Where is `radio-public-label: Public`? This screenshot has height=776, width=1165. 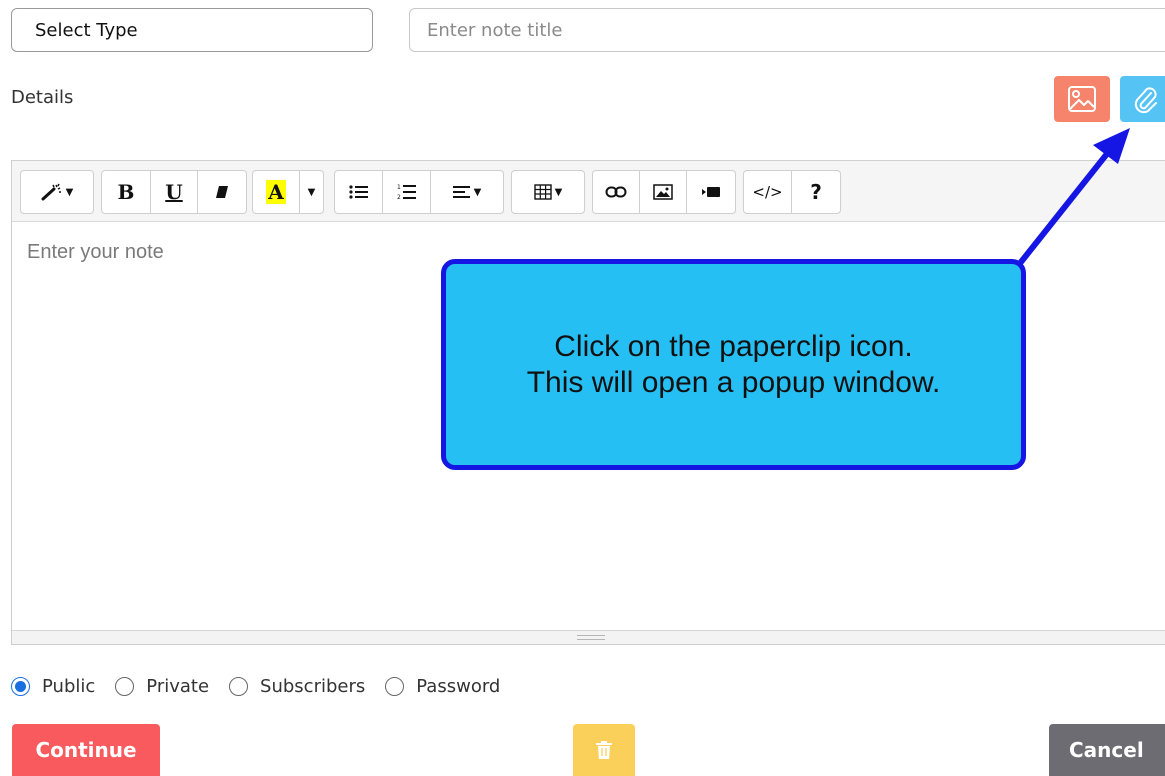
radio-public-label: Public is located at coordinates (69, 686).